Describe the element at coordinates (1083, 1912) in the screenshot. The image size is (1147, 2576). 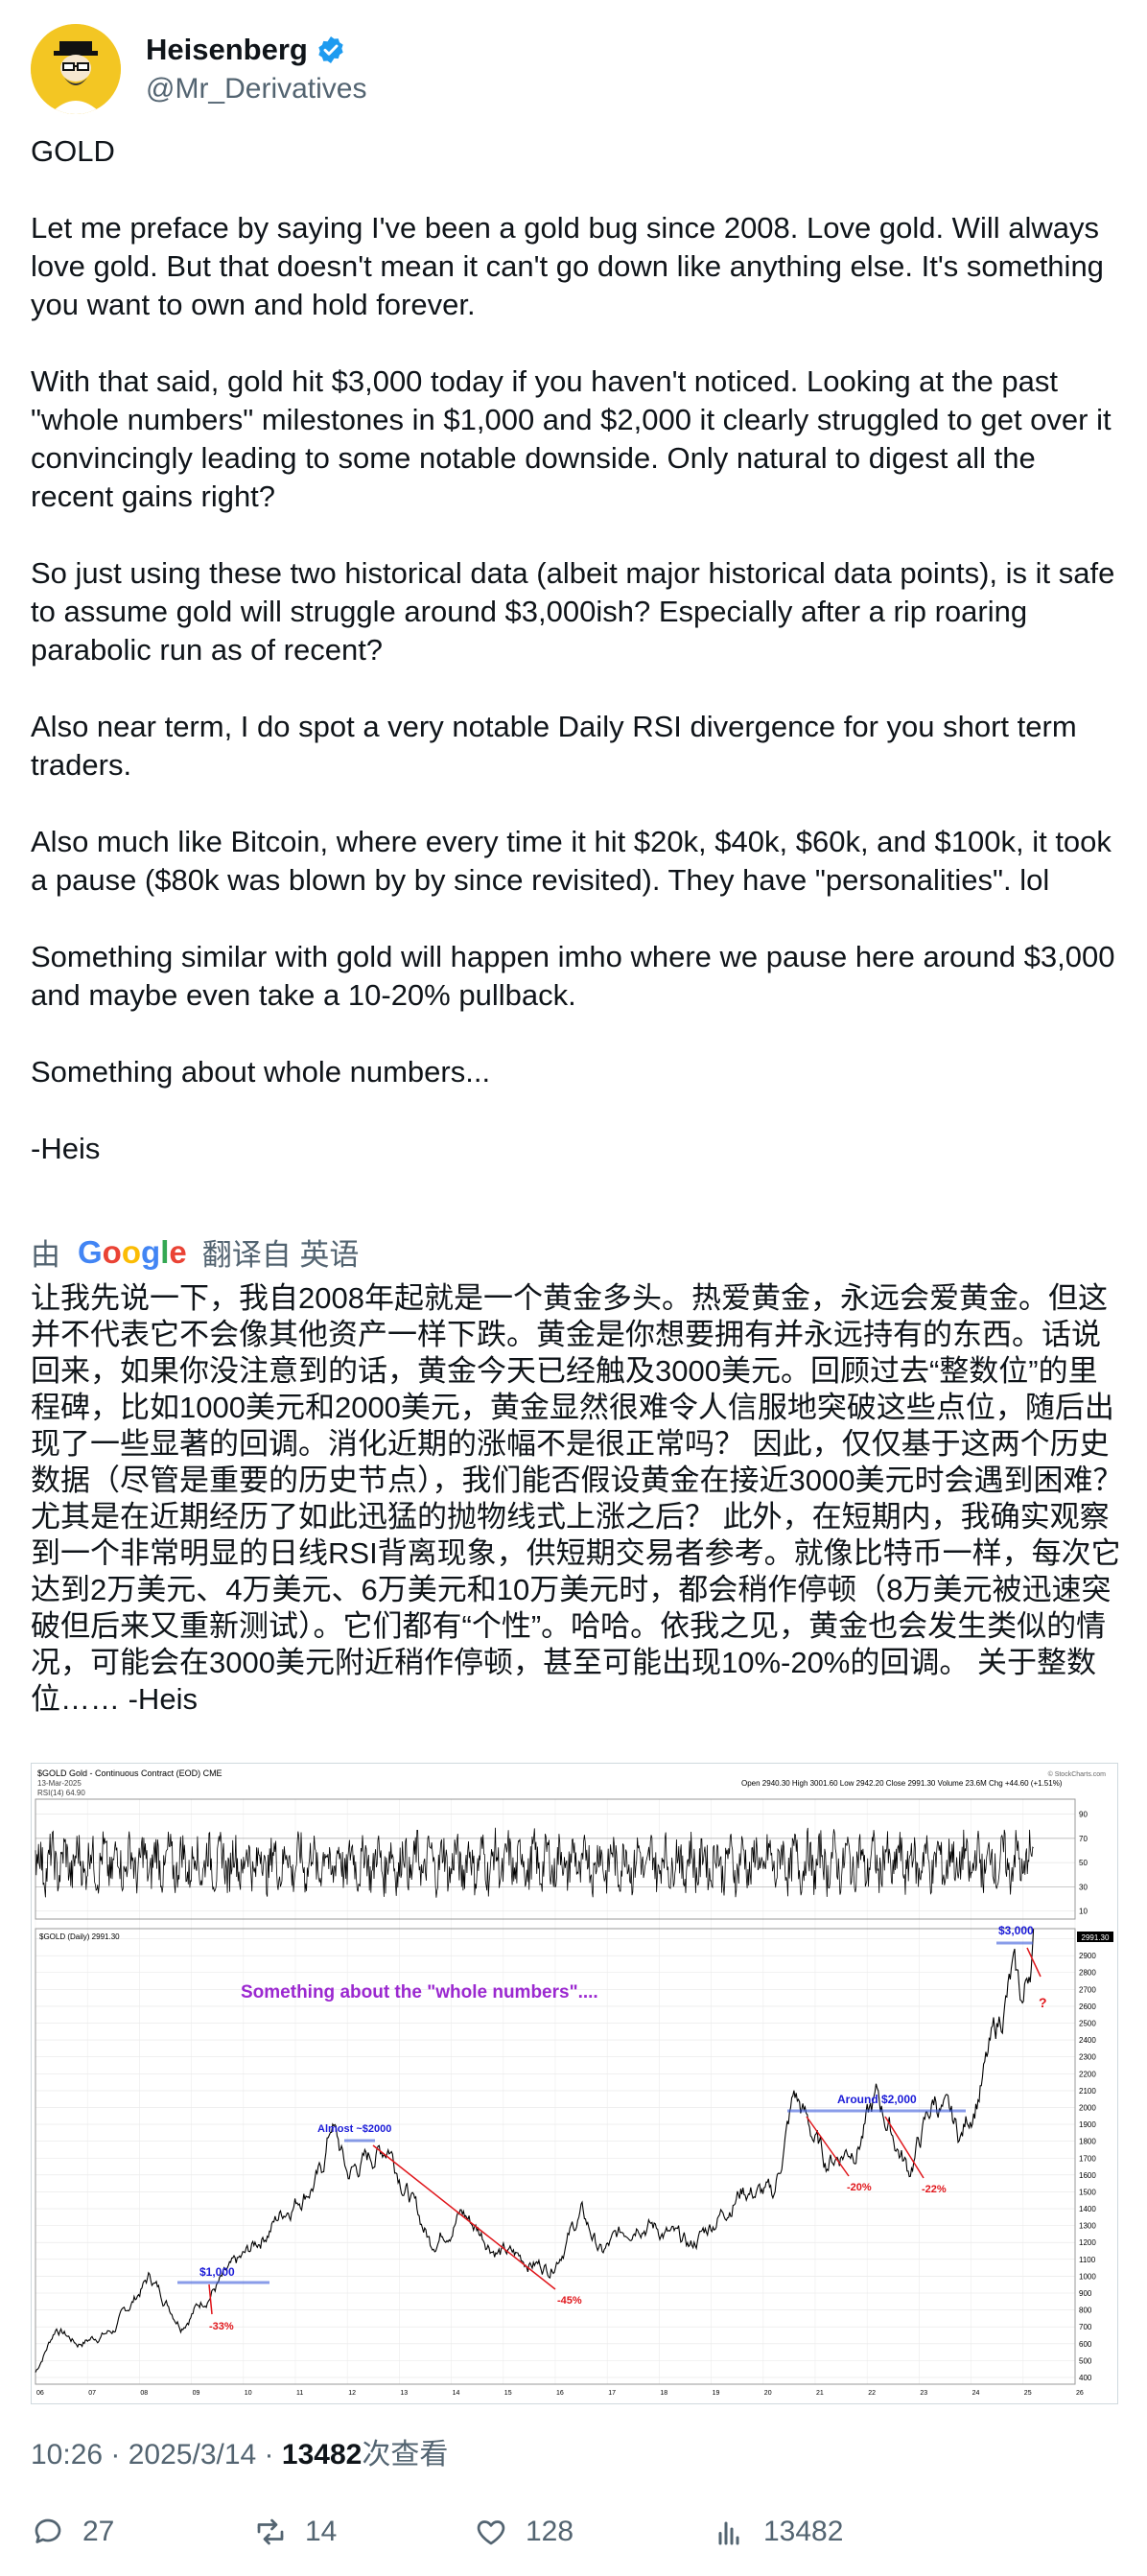
I see `rsi-tick: 10` at that location.